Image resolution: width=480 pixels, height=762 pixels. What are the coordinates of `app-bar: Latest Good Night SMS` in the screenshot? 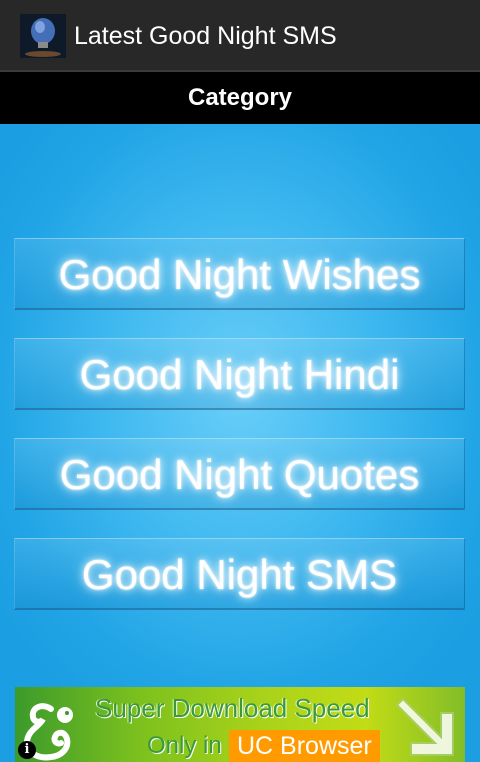 It's located at (240, 36).